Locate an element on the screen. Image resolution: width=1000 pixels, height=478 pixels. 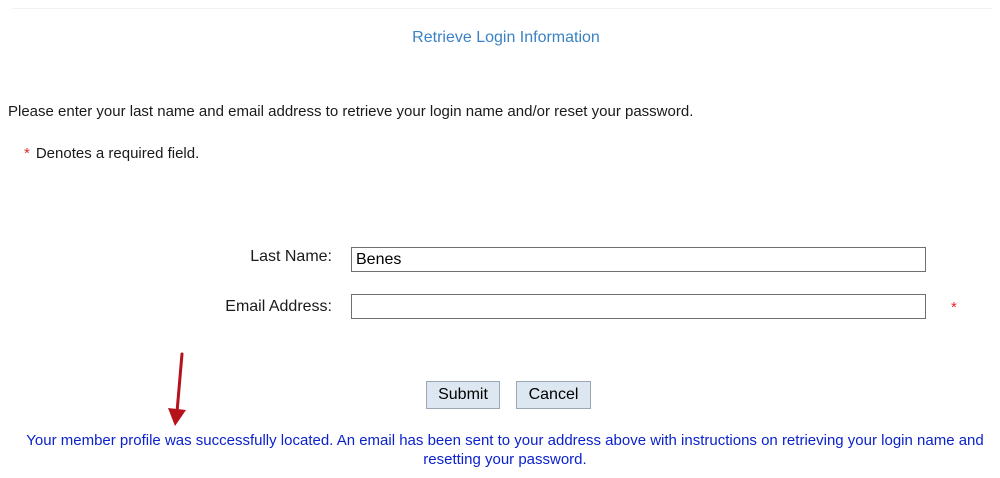
submit-button: Submit is located at coordinates (463, 395).